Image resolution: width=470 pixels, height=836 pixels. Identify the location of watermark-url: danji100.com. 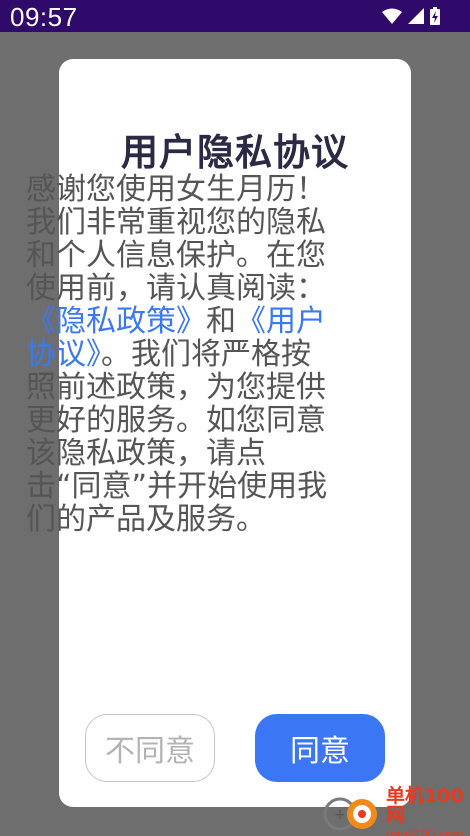
(425, 831).